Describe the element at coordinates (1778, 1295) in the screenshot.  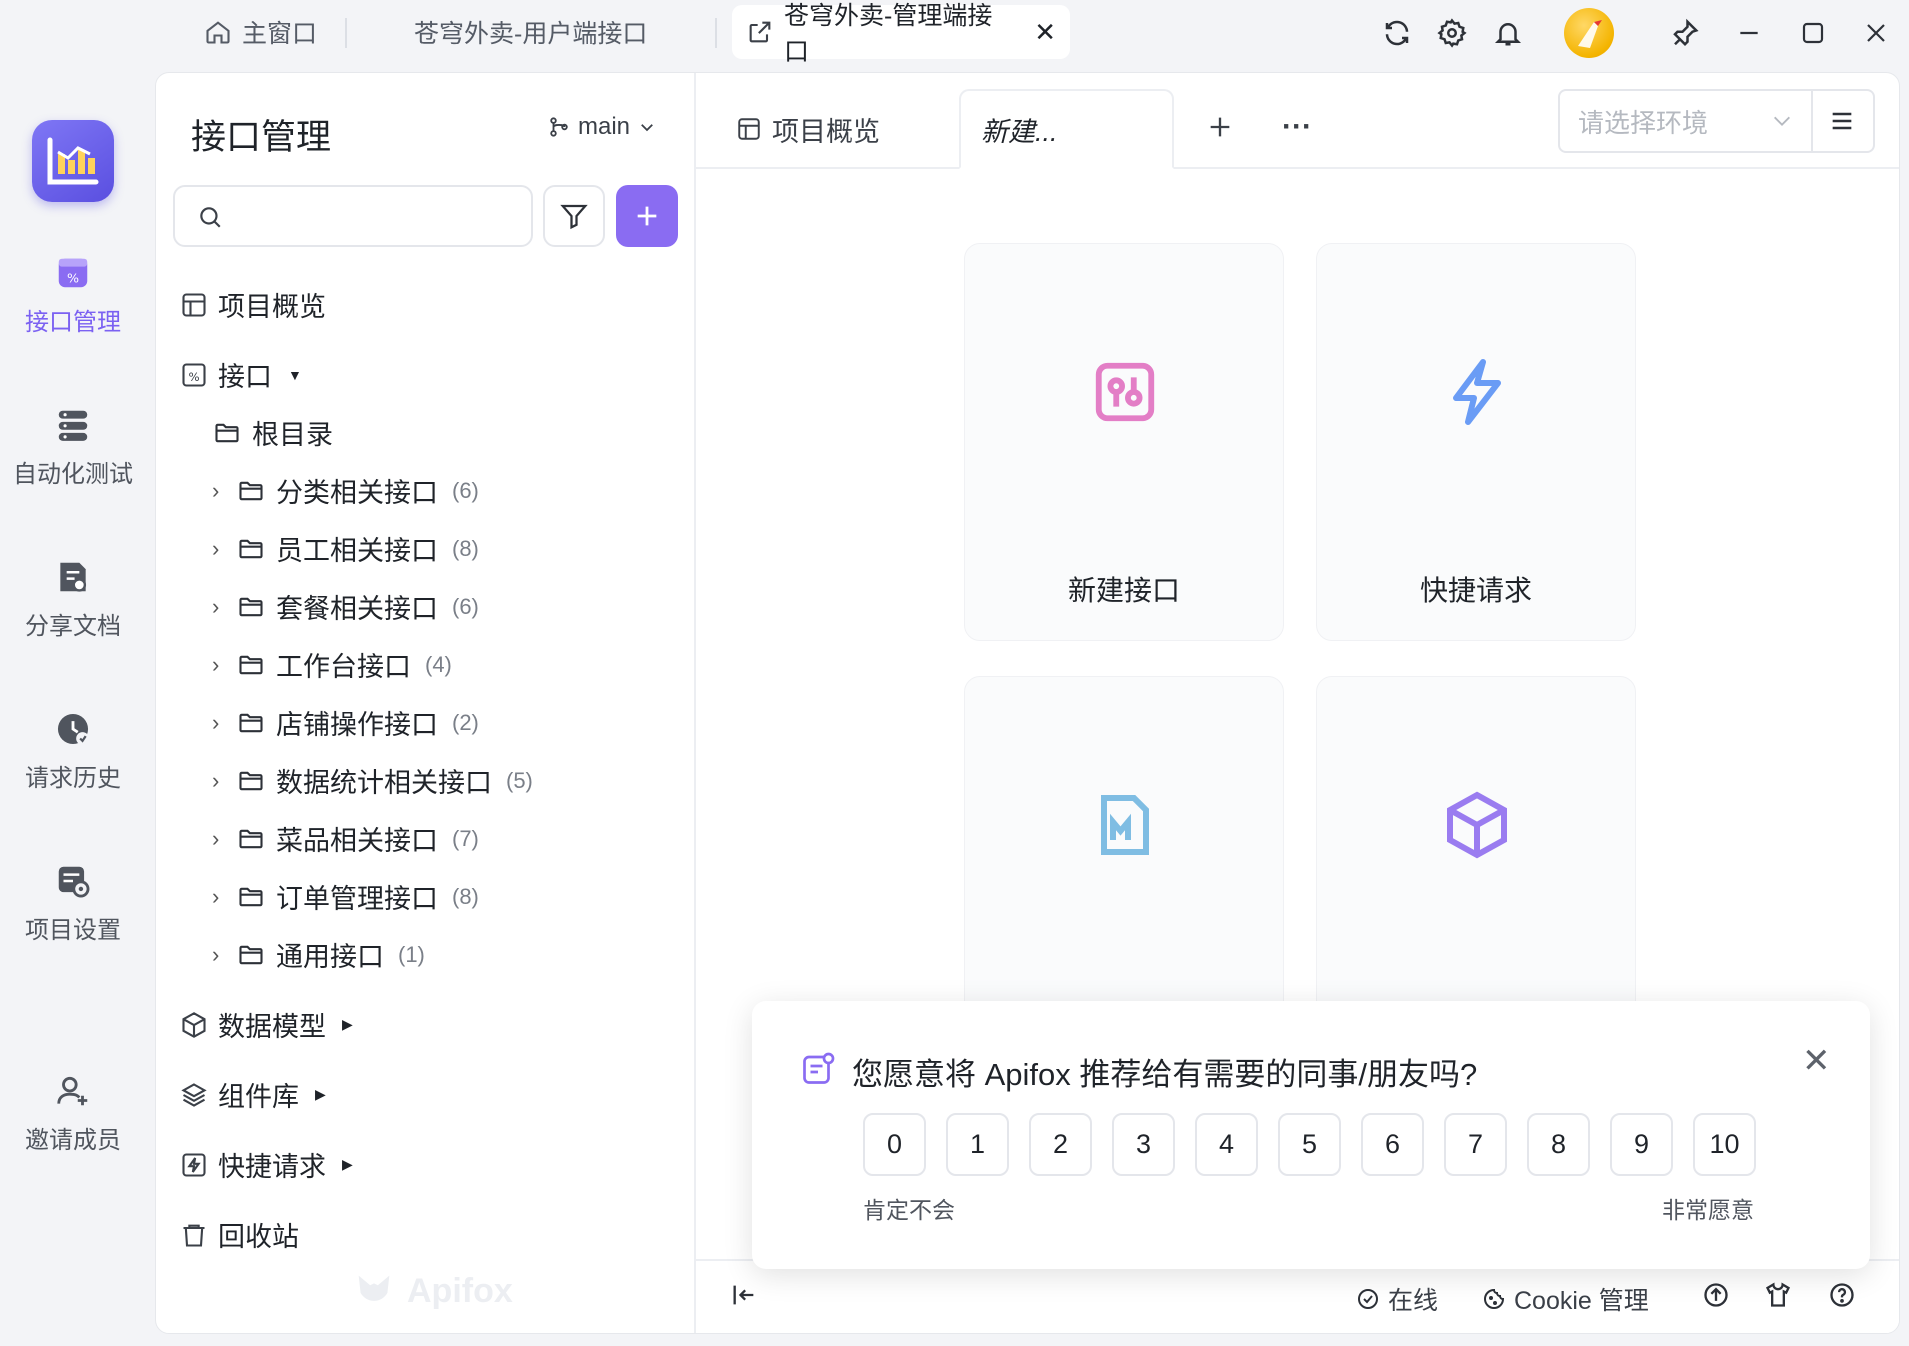
I see `shirt-icon` at that location.